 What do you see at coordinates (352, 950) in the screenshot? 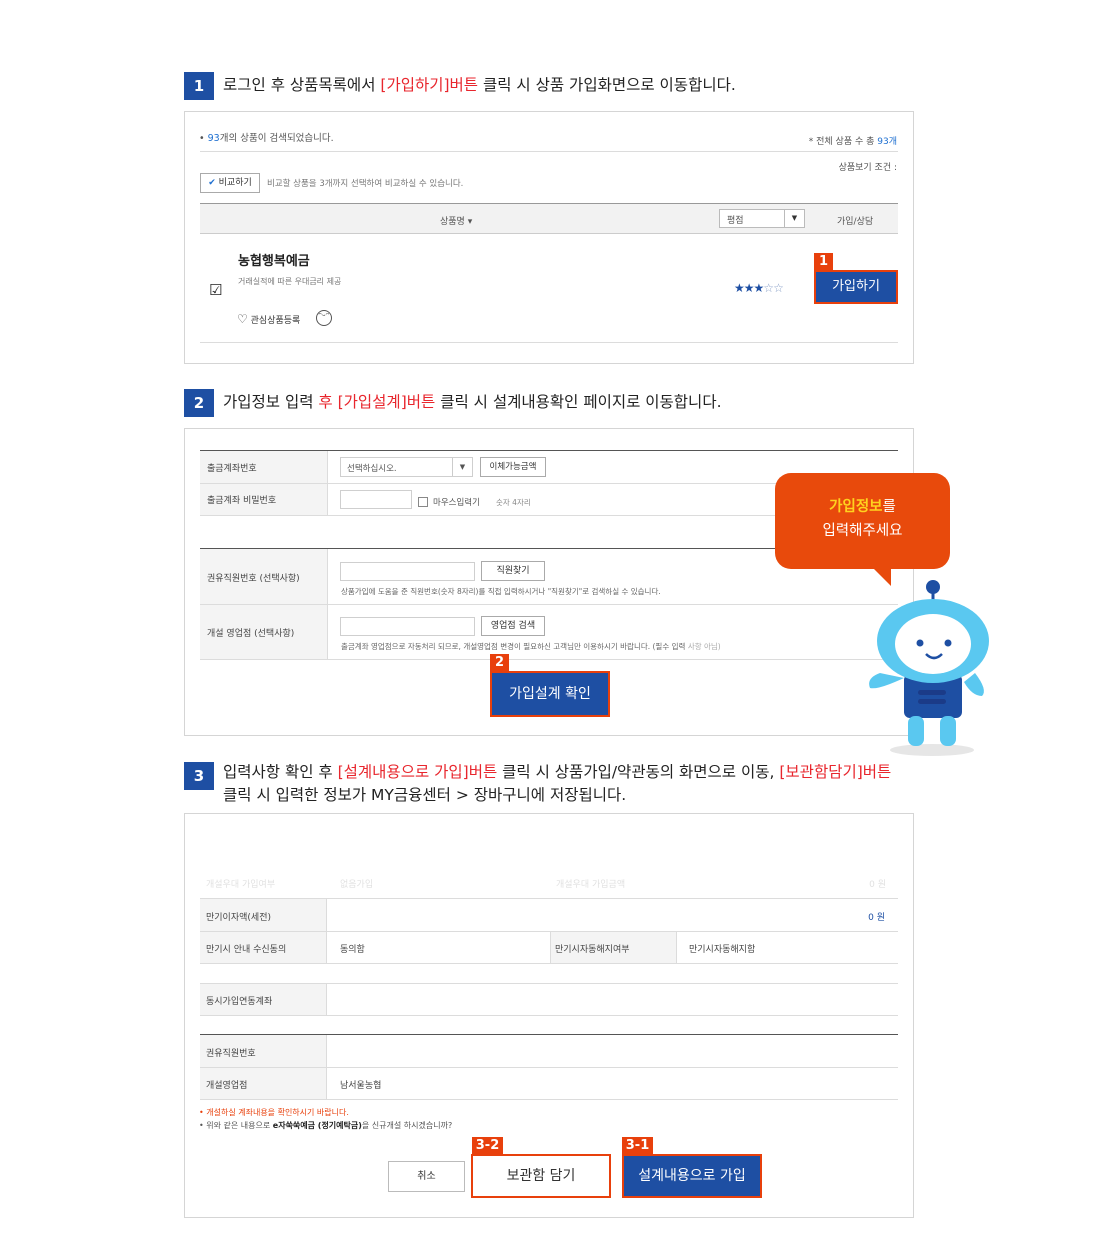
I see `maturity-notice-value: 동의함` at bounding box center [352, 950].